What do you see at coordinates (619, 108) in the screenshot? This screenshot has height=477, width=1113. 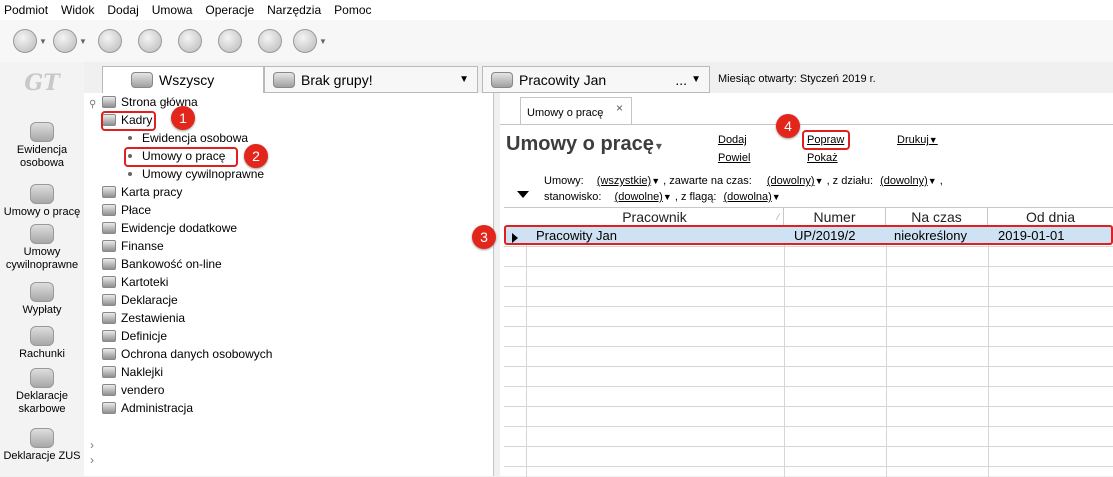 I see `close-icon: ×` at bounding box center [619, 108].